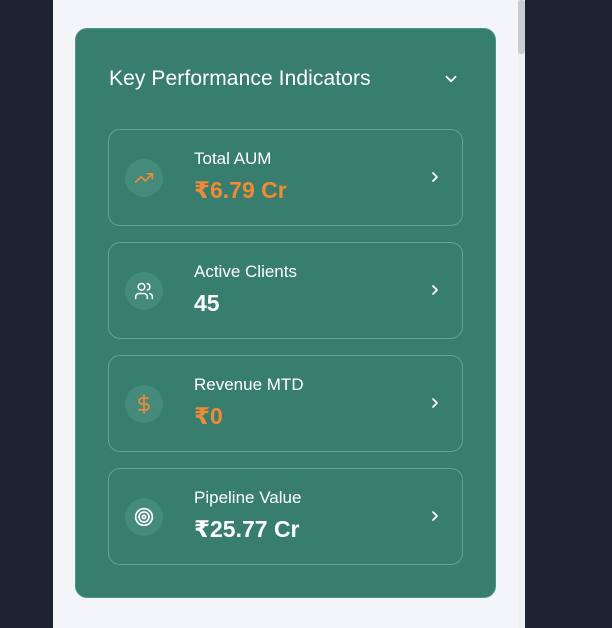  What do you see at coordinates (285, 403) in the screenshot?
I see `kpi-card-revenue-mtd: Revenue MTD ₹0` at bounding box center [285, 403].